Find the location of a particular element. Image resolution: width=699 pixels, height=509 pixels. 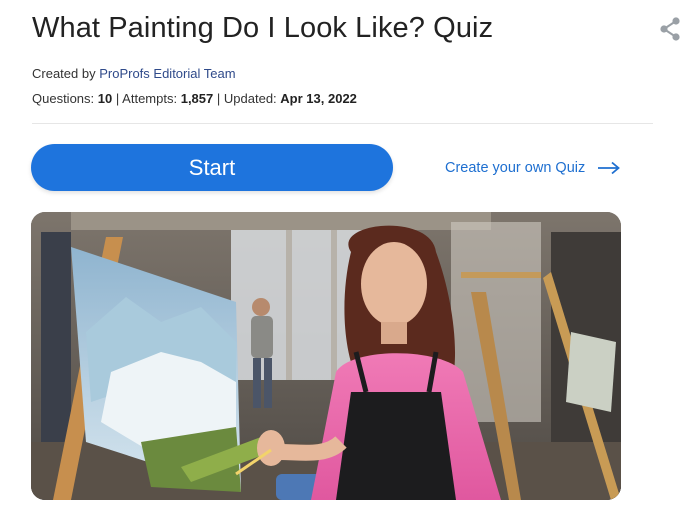

created-prefix: Created by is located at coordinates (64, 73).